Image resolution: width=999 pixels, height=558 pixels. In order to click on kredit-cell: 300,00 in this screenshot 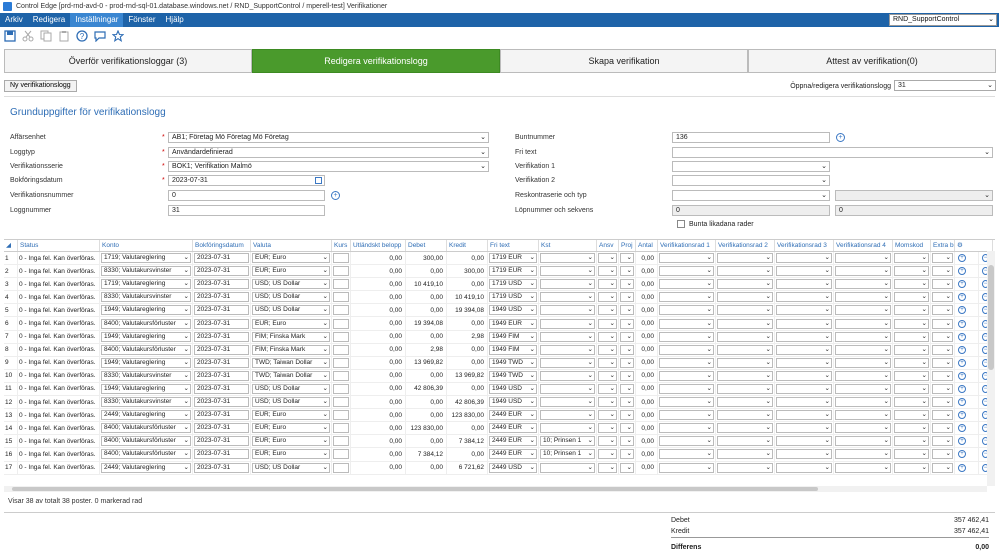, I will do `click(467, 271)`.